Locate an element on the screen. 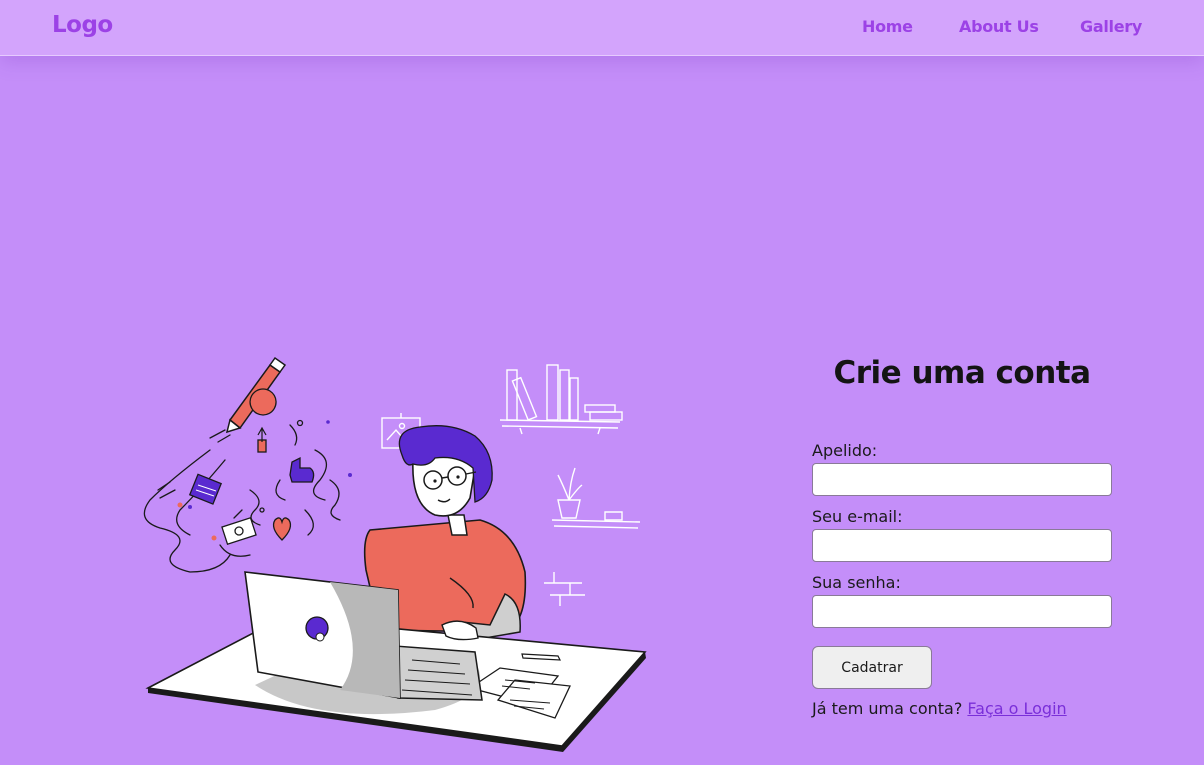 This screenshot has height=765, width=1204. nickname-input is located at coordinates (962, 479).